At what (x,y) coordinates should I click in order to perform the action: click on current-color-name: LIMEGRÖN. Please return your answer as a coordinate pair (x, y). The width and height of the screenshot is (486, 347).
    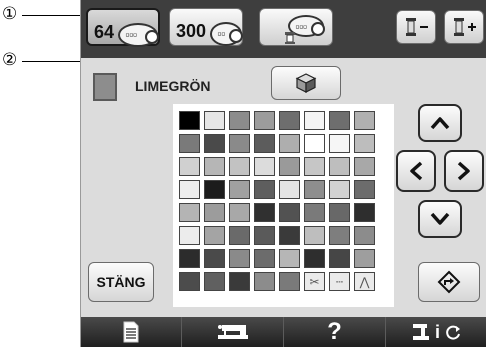
    Looking at the image, I should click on (173, 86).